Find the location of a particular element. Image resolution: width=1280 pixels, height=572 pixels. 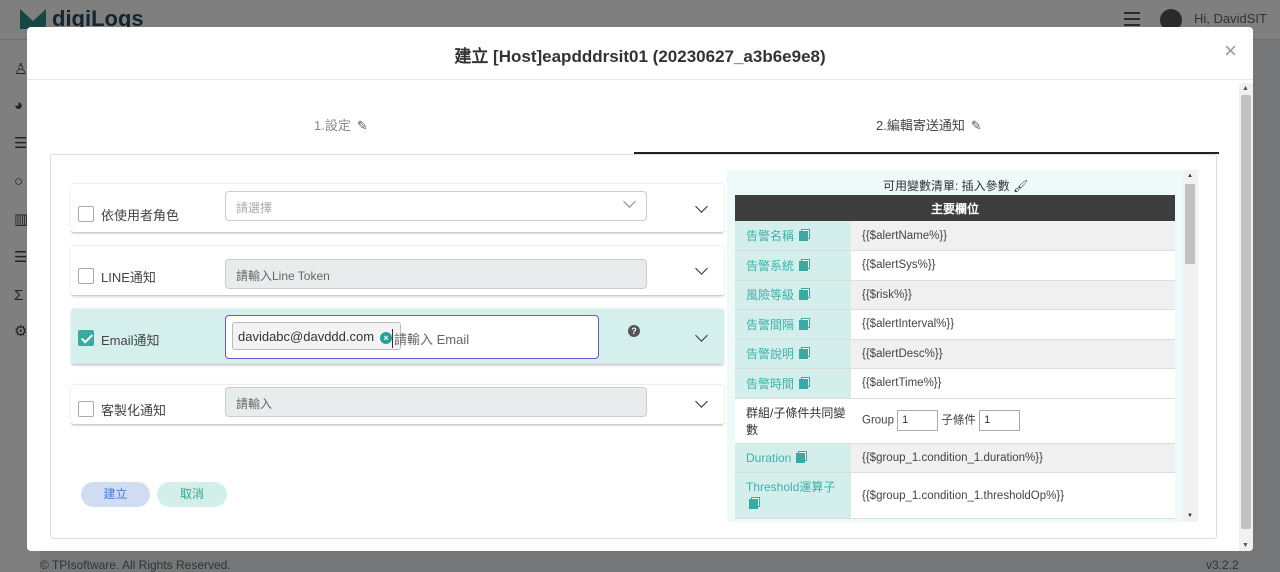

var-key-label: 告警時間 is located at coordinates (770, 383).